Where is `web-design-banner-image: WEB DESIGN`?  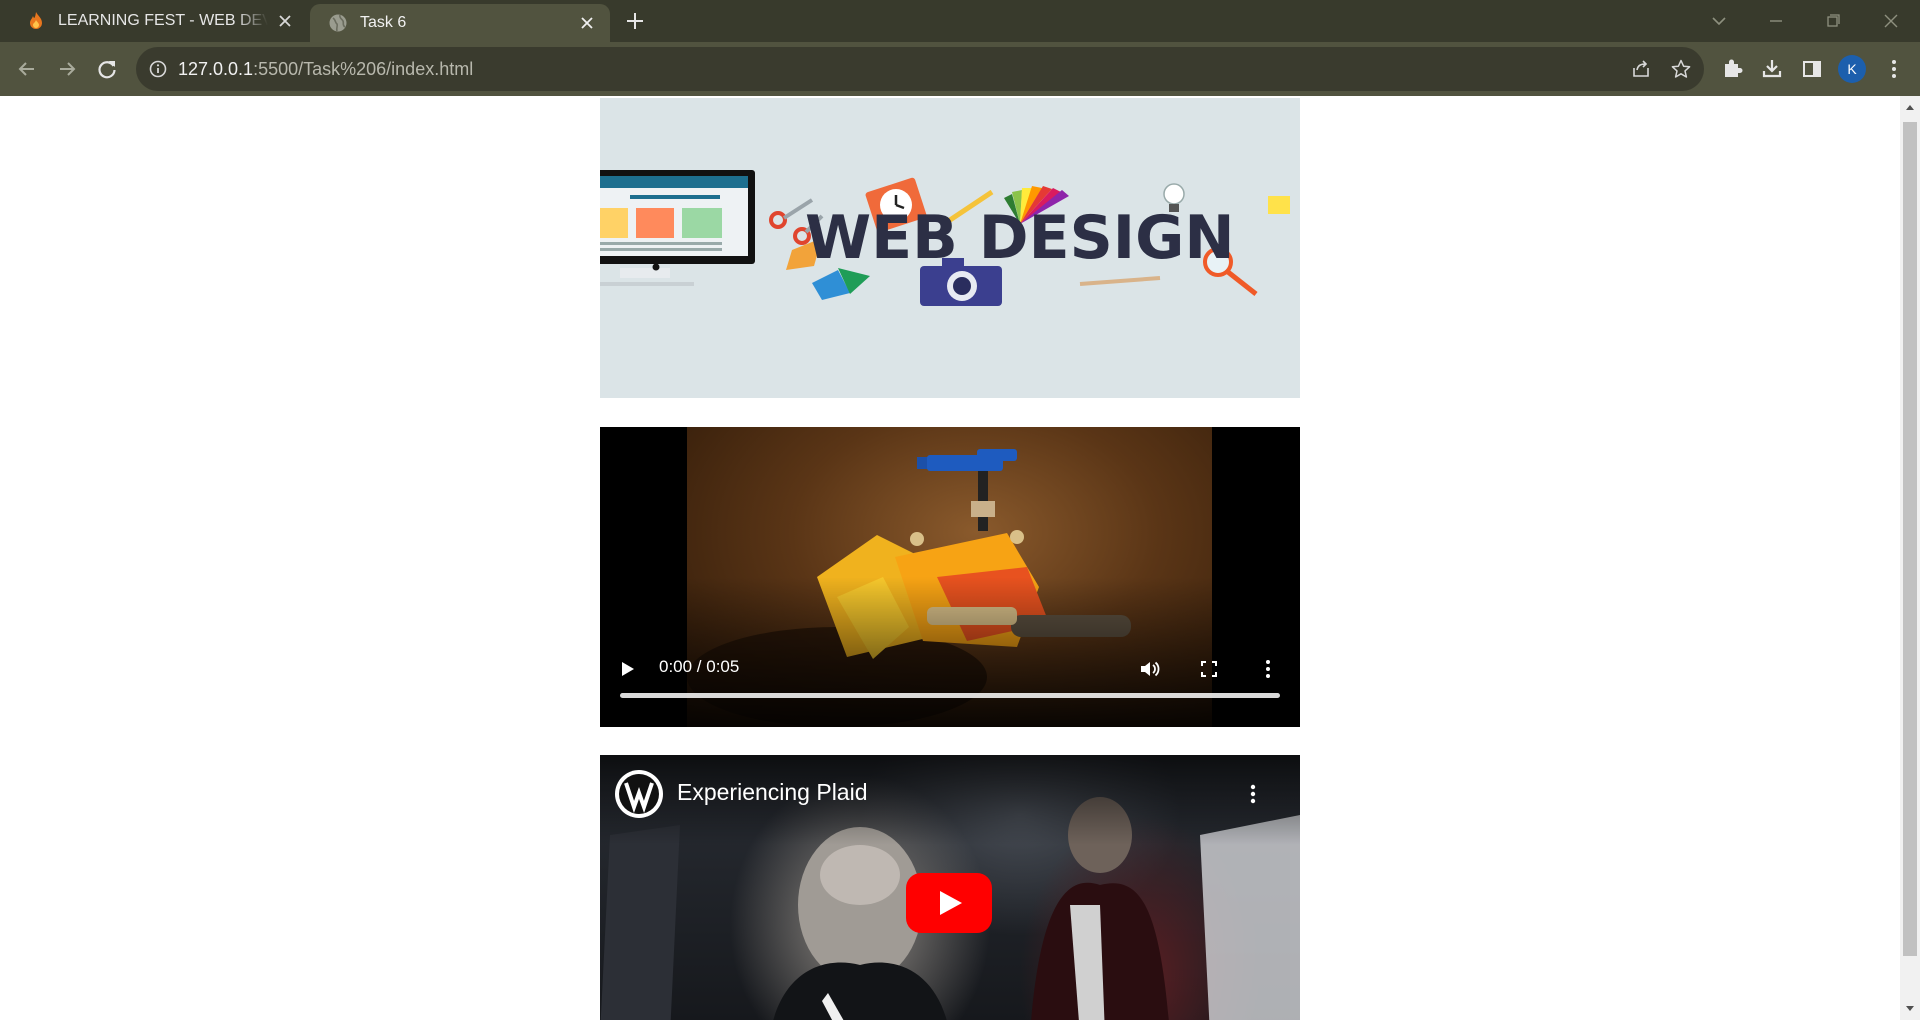 web-design-banner-image: WEB DESIGN is located at coordinates (950, 248).